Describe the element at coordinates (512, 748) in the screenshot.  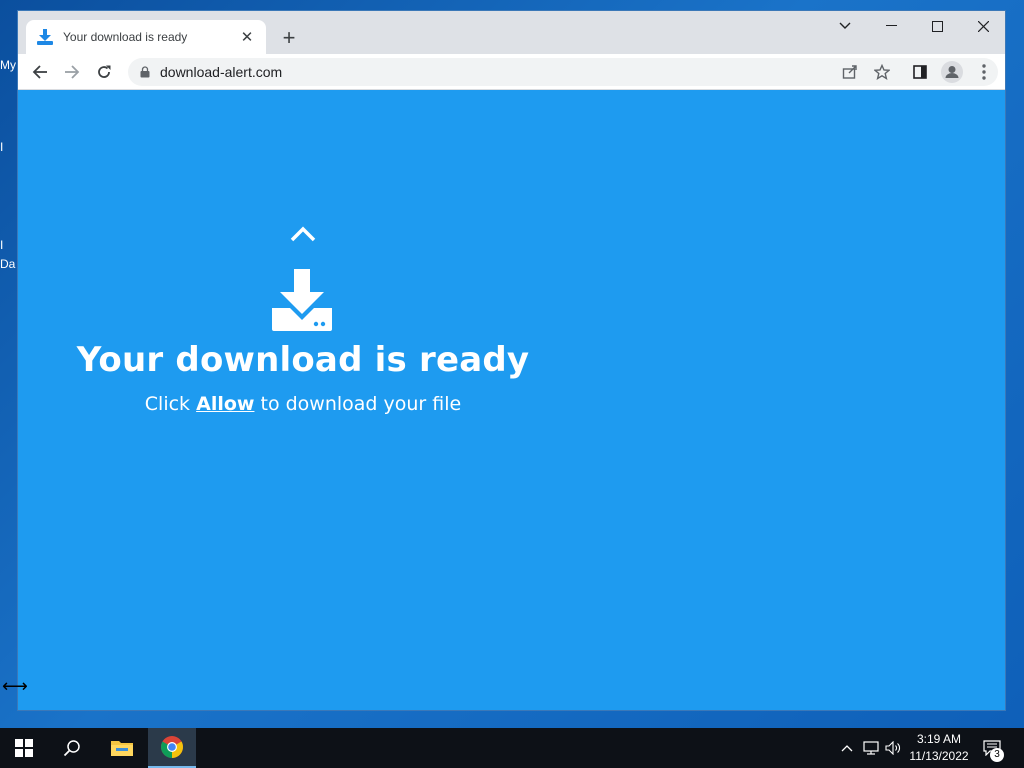
I see `taskbar: 3:19 AM 11/13/2022 3` at that location.